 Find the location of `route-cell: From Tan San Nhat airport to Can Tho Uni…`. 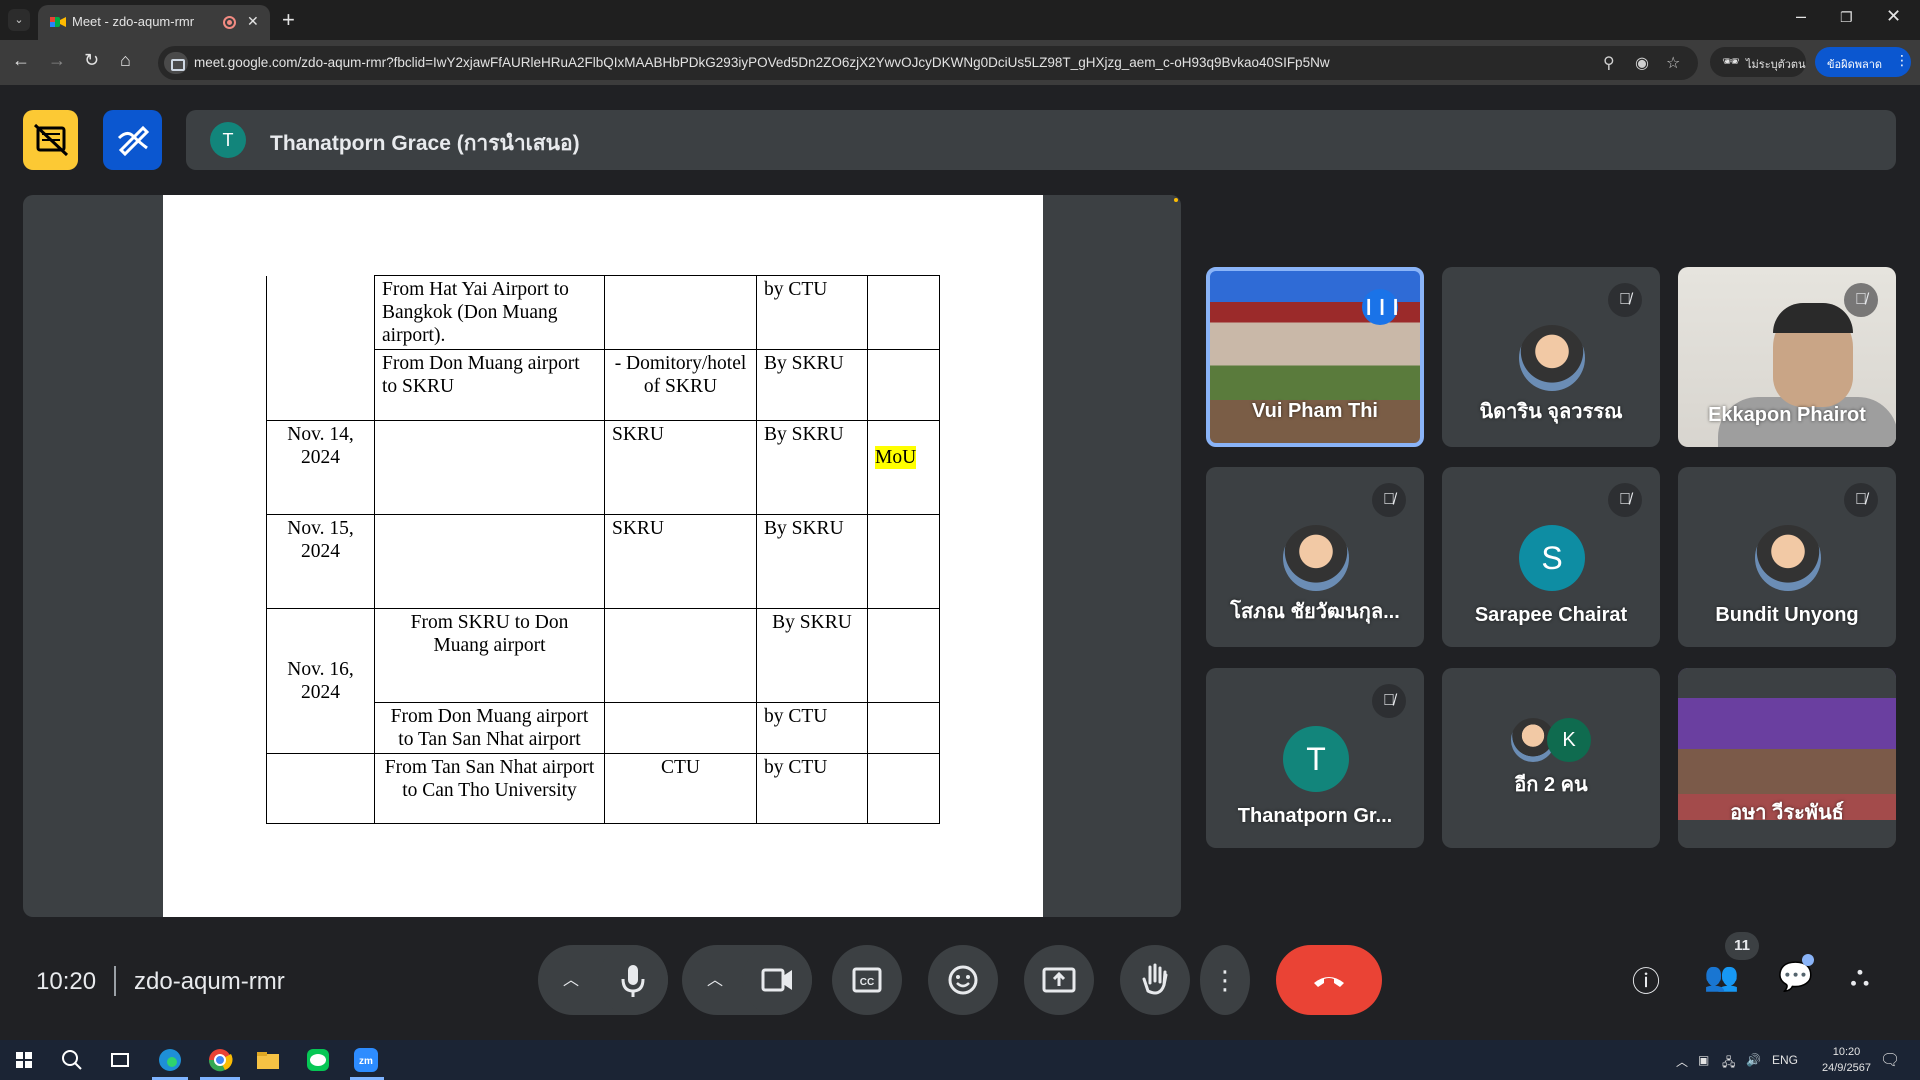

route-cell: From Tan San Nhat airport to Can Tho Uni… is located at coordinates (489, 788).